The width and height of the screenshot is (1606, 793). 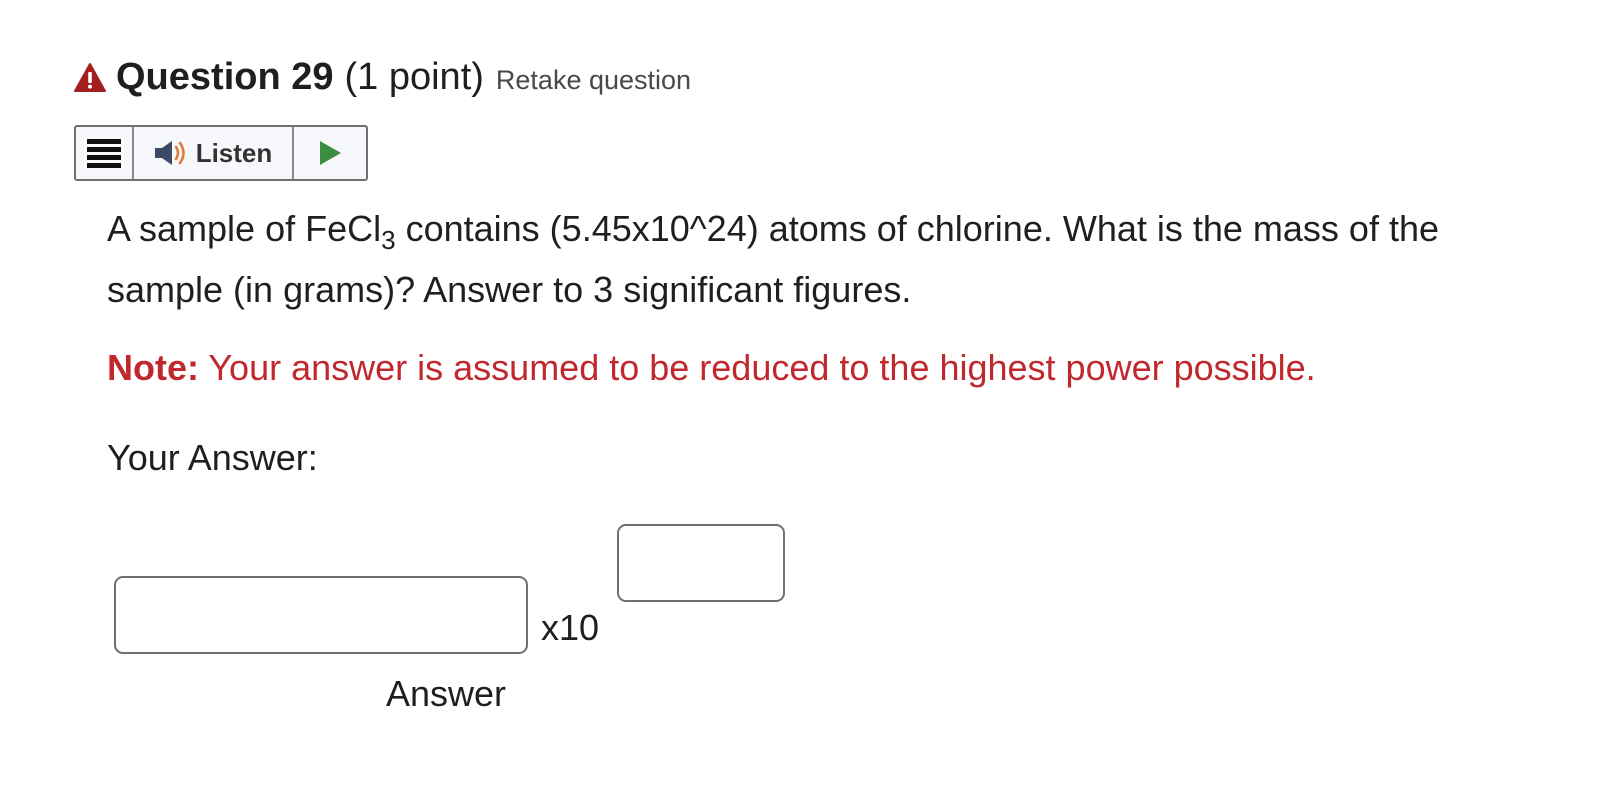 I want to click on play-button, so click(x=330, y=153).